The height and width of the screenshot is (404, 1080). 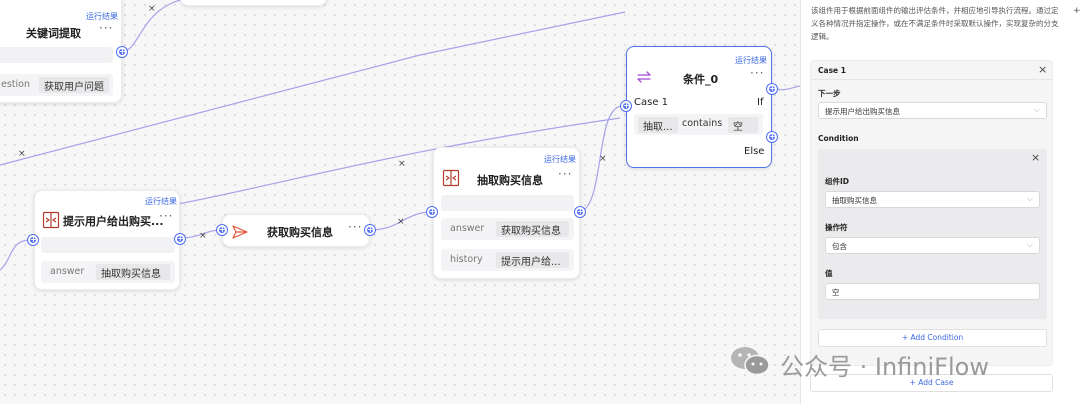 I want to click on param-value: 获取用户问题, so click(x=74, y=85).